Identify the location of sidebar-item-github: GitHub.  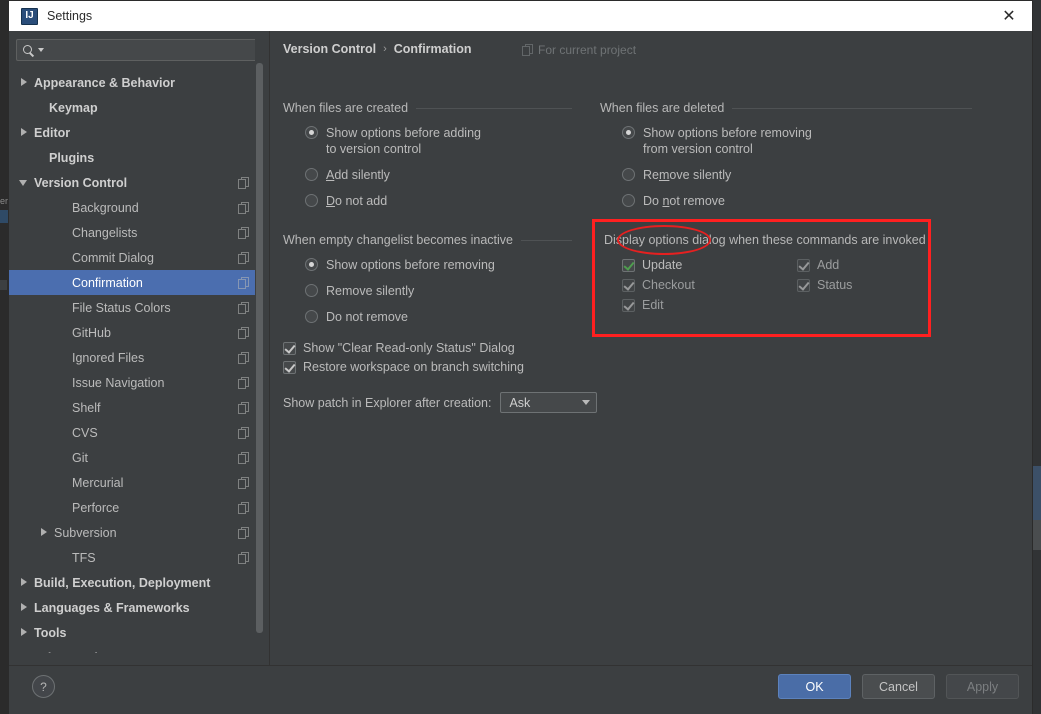
(136, 332).